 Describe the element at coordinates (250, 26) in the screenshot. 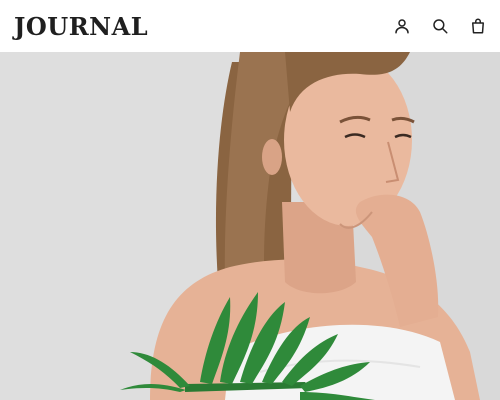

I see `site-header: JOURNAL` at that location.